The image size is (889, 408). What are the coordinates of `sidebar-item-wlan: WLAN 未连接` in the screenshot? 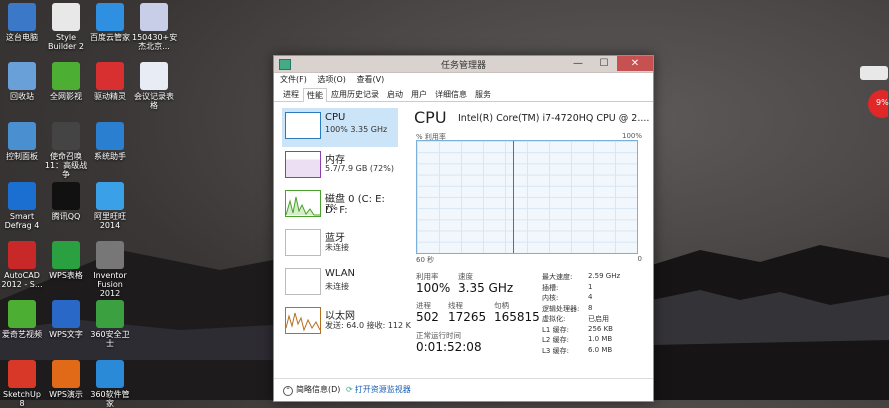 It's located at (340, 283).